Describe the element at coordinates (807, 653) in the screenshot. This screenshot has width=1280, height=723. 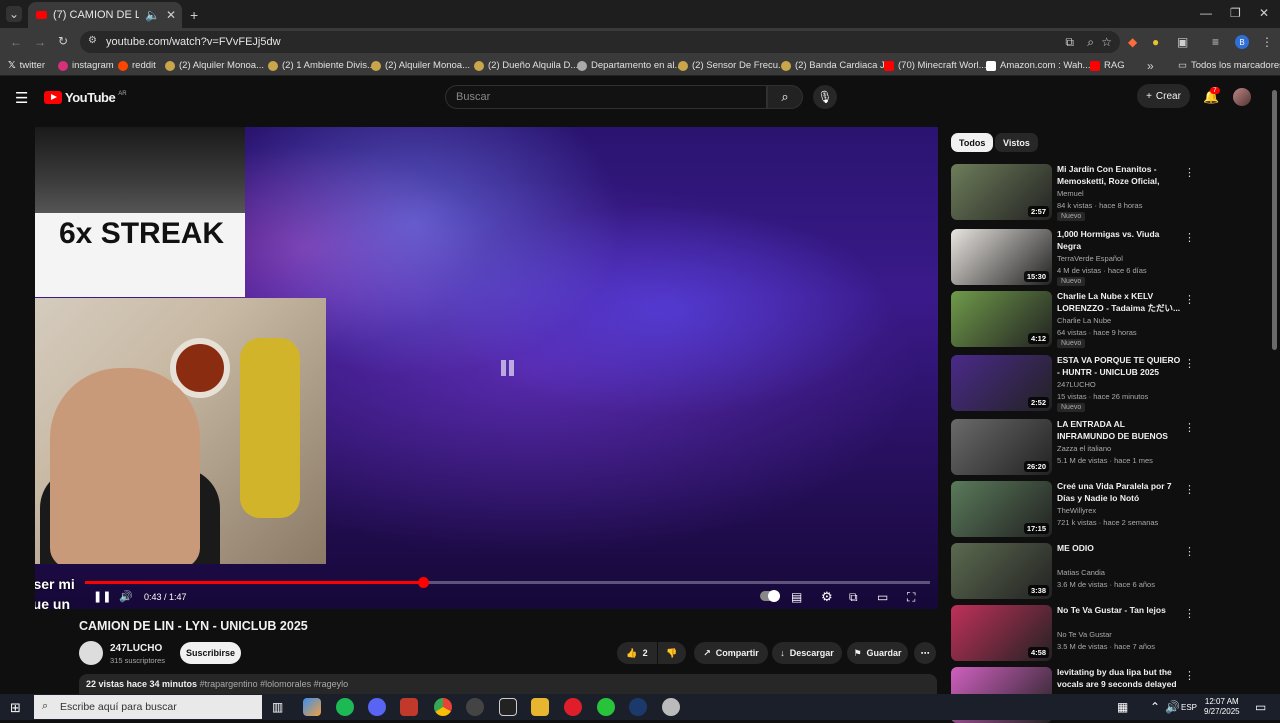
I see `download-button: ↓ Descargar` at that location.